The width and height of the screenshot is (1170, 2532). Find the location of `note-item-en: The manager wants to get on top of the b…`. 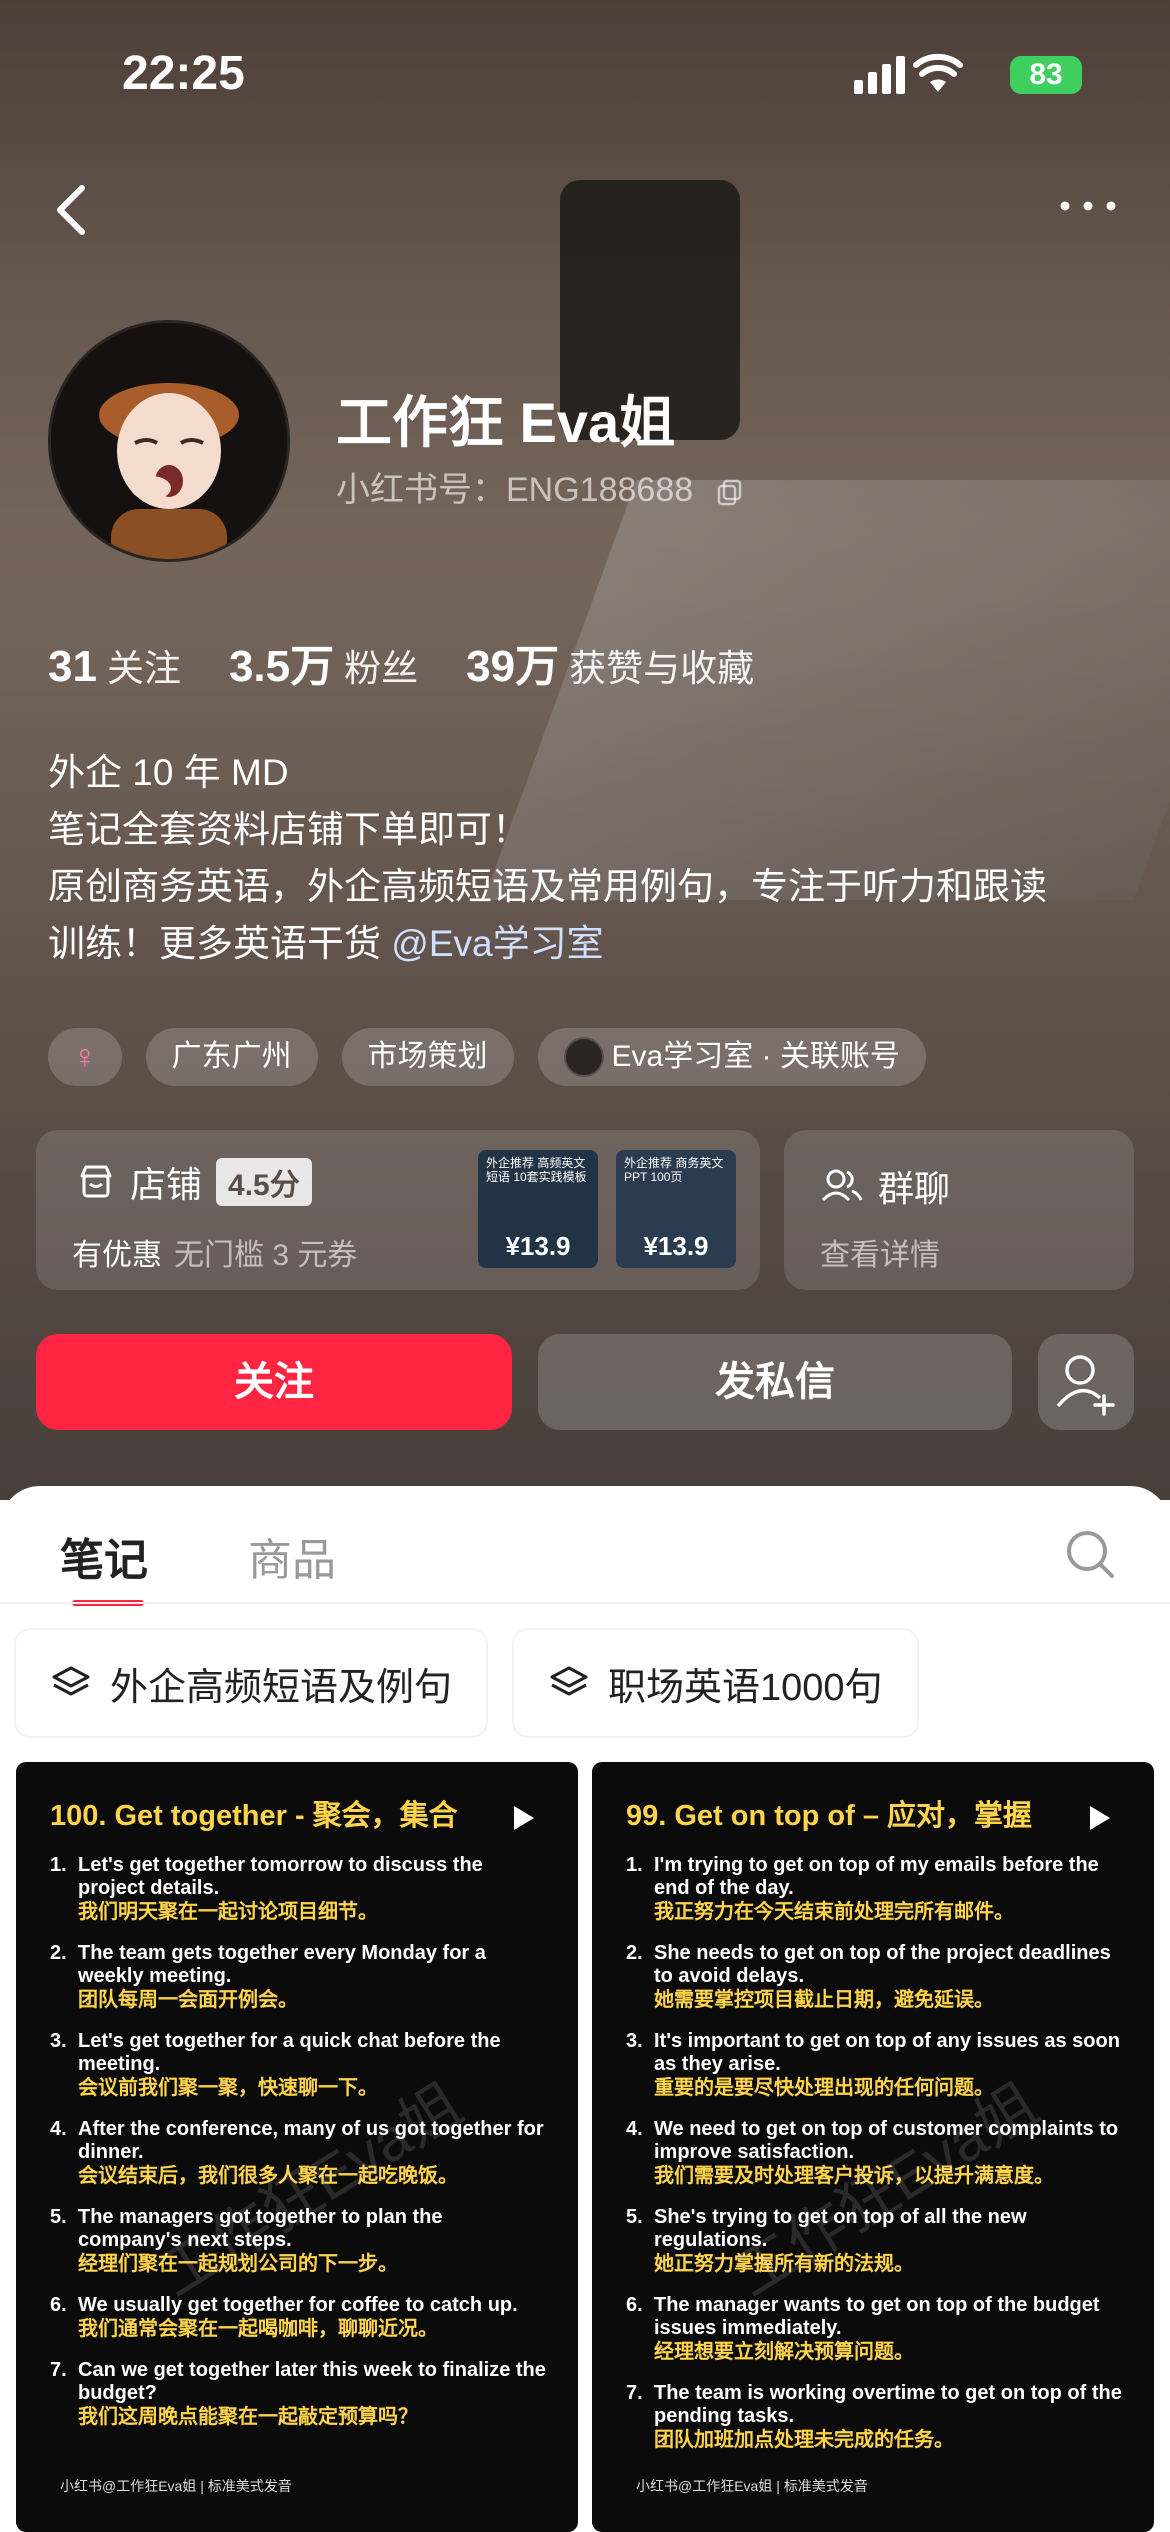

note-item-en: The manager wants to get on top of the b… is located at coordinates (877, 2316).